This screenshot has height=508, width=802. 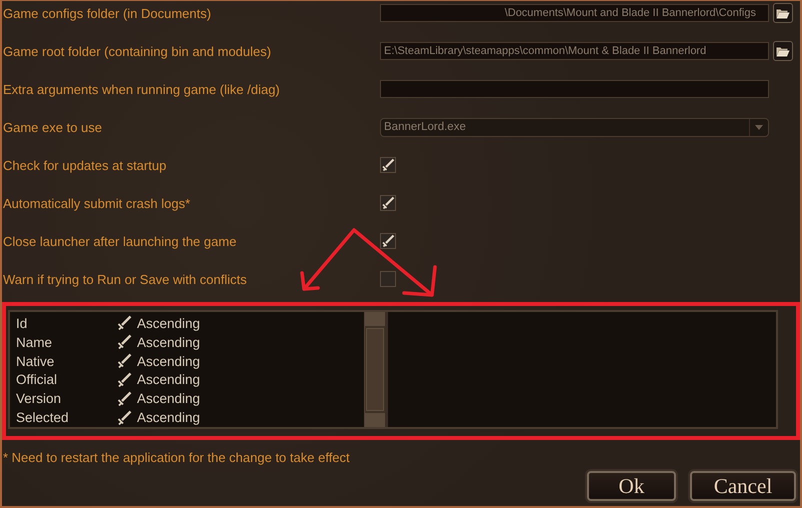 I want to click on setting-label: Game root folder (containing bin and modules), so click(x=137, y=51).